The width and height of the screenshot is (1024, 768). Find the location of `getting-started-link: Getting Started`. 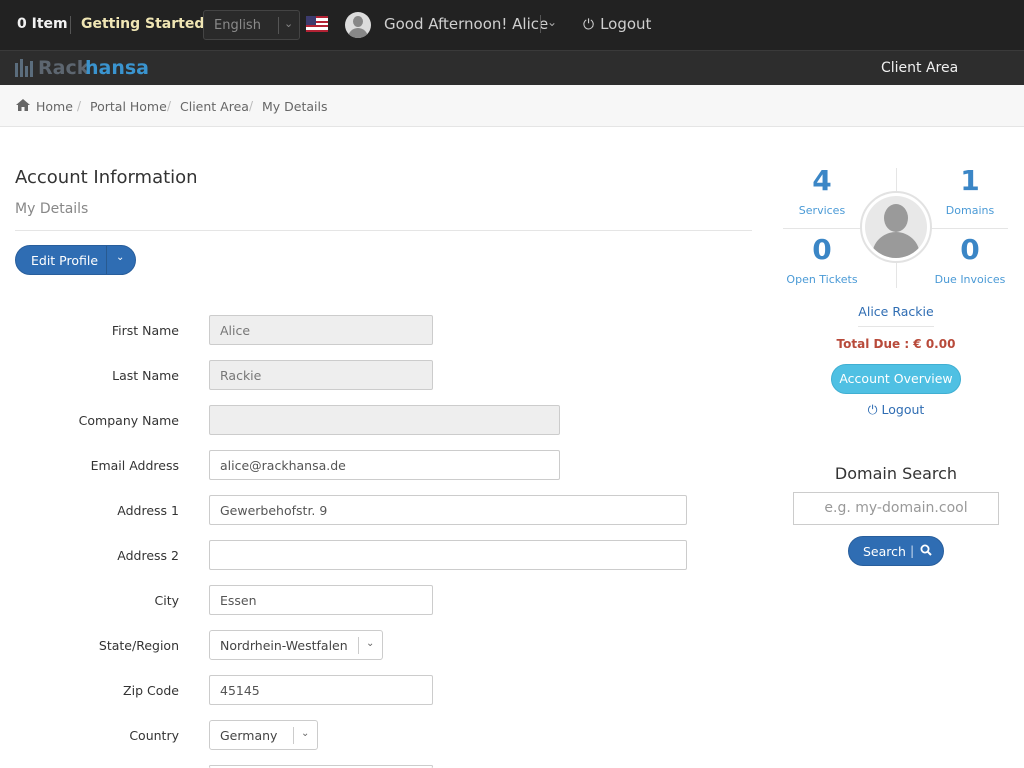

getting-started-link: Getting Started is located at coordinates (142, 24).